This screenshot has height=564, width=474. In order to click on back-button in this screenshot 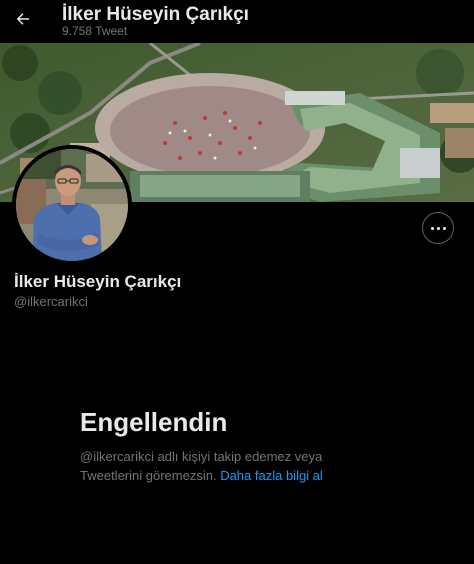, I will do `click(23, 19)`.